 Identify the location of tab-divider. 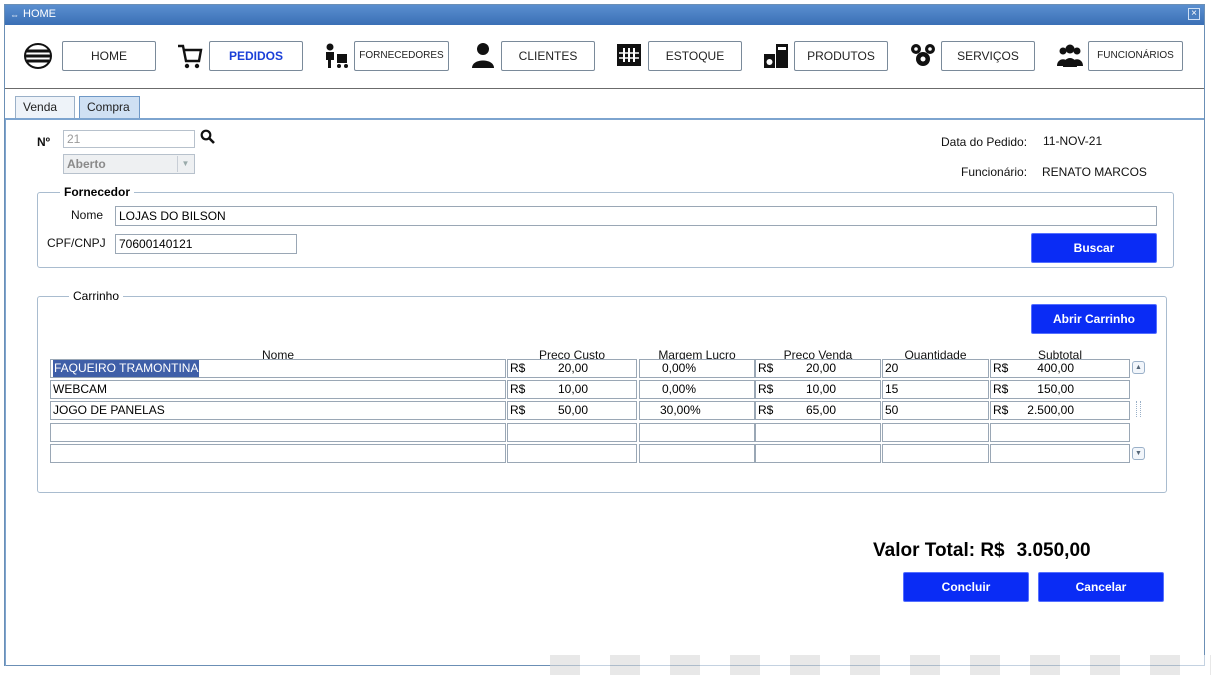
(604, 119).